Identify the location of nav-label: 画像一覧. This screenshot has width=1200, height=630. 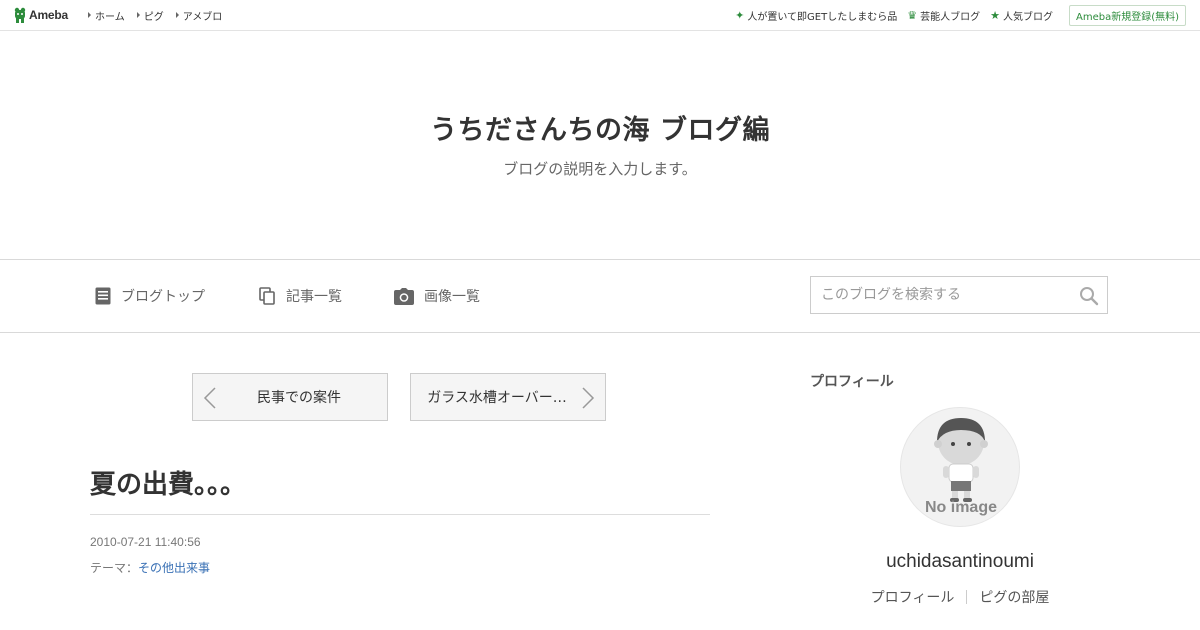
(452, 297).